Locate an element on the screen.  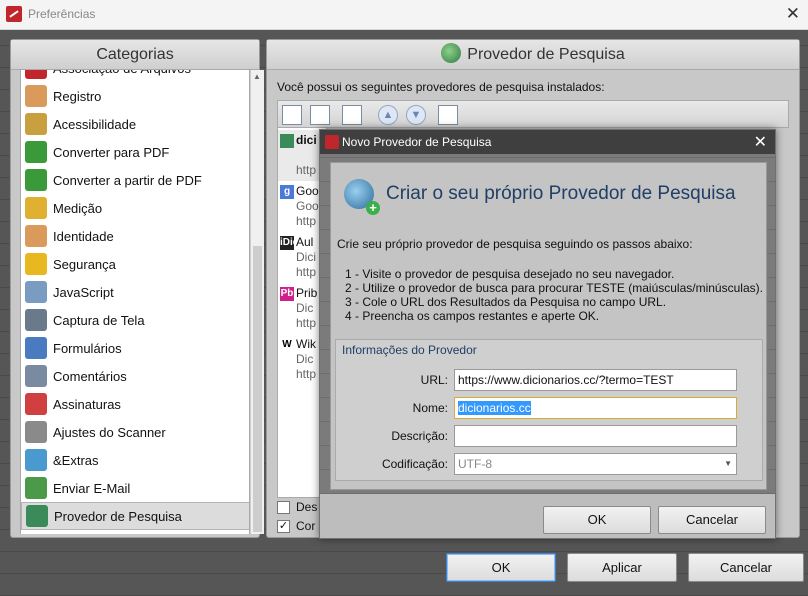
category-label: Ajustes do Scanner is located at coordinates (109, 432).